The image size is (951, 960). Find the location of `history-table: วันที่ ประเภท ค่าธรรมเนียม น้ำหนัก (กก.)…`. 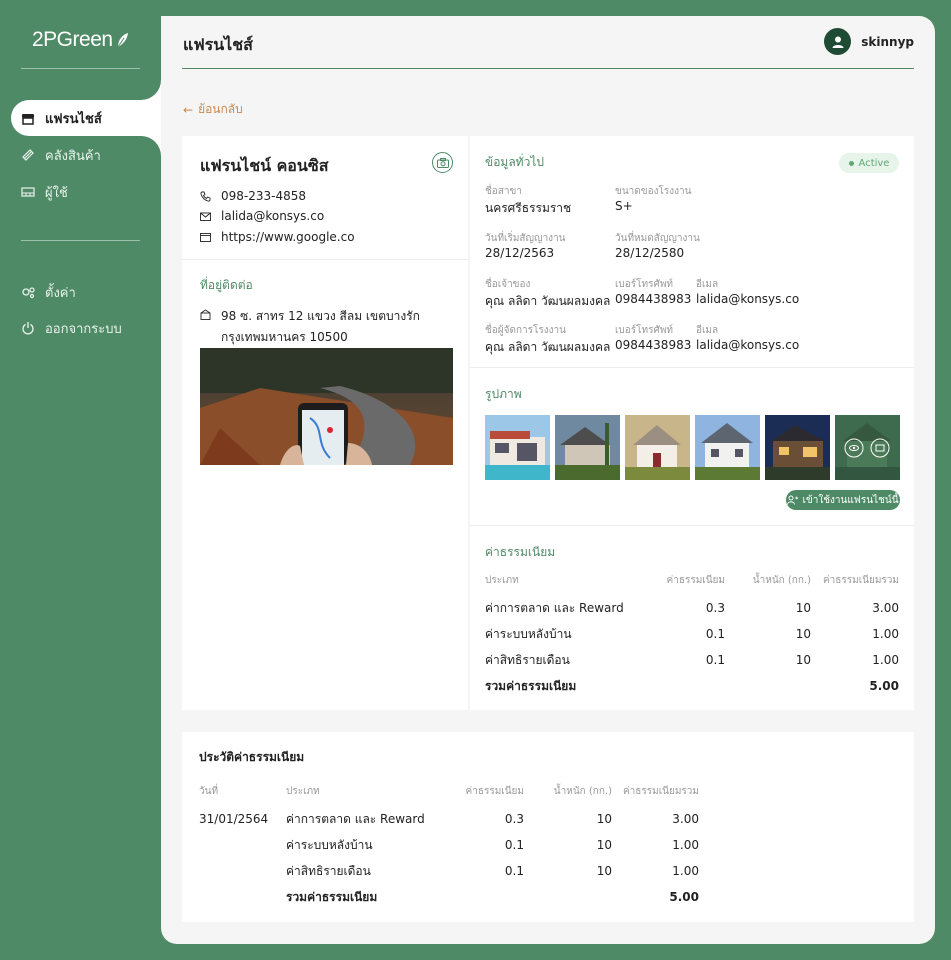

history-table: วันที่ ประเภท ค่าธรรมเนียม น้ำหนัก (กก.)… is located at coordinates (449, 843).